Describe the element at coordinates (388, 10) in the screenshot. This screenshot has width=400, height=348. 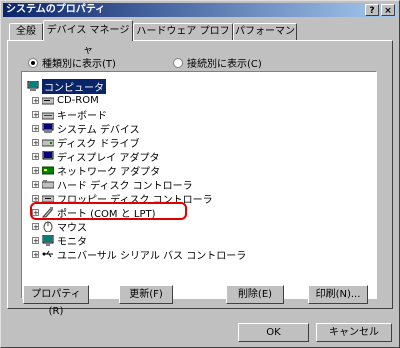
I see `close-button: ×` at that location.